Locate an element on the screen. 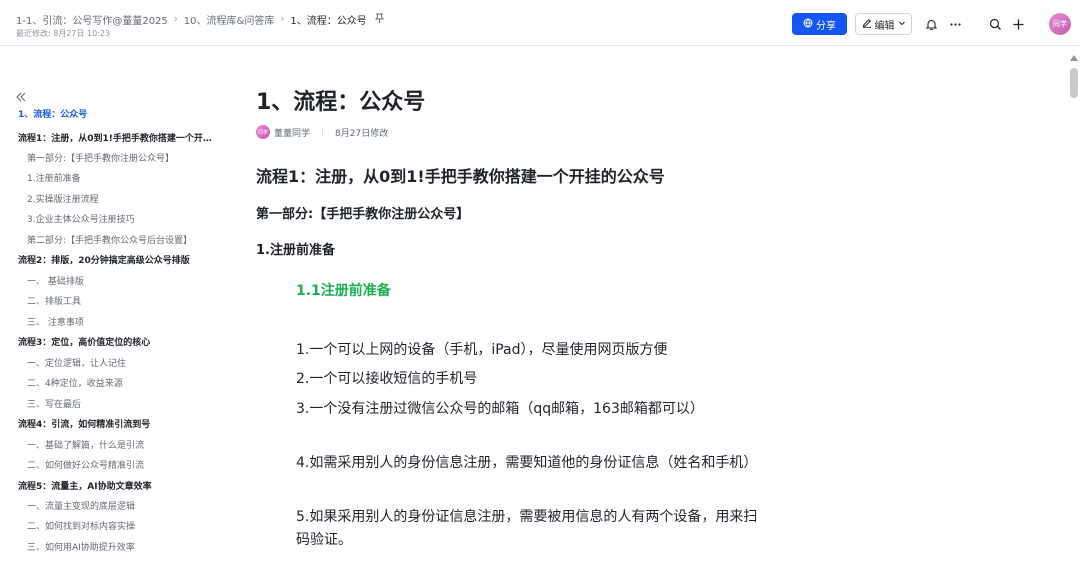  toc-item: 流程5：流量主，AI协助文章效率 is located at coordinates (85, 485).